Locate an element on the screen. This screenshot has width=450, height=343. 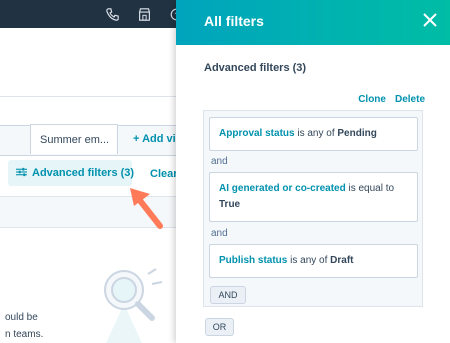
panel-title: All filters is located at coordinates (234, 21).